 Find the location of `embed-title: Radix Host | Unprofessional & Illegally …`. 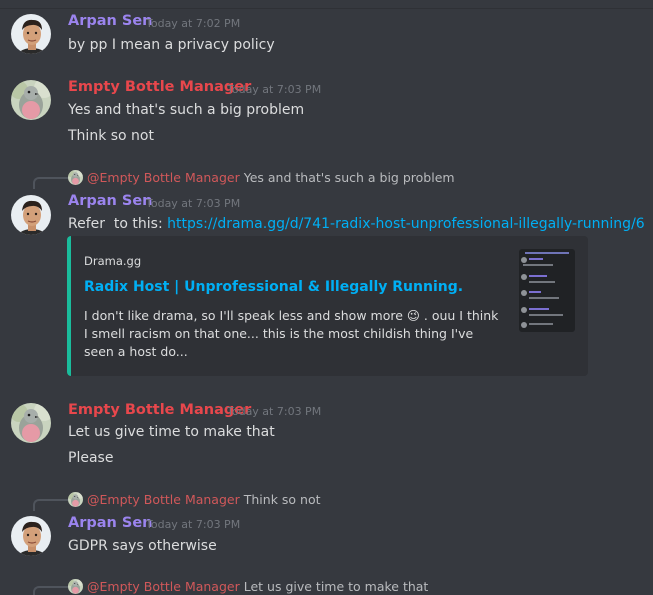

embed-title: Radix Host | Unprofessional & Illegally … is located at coordinates (273, 287).